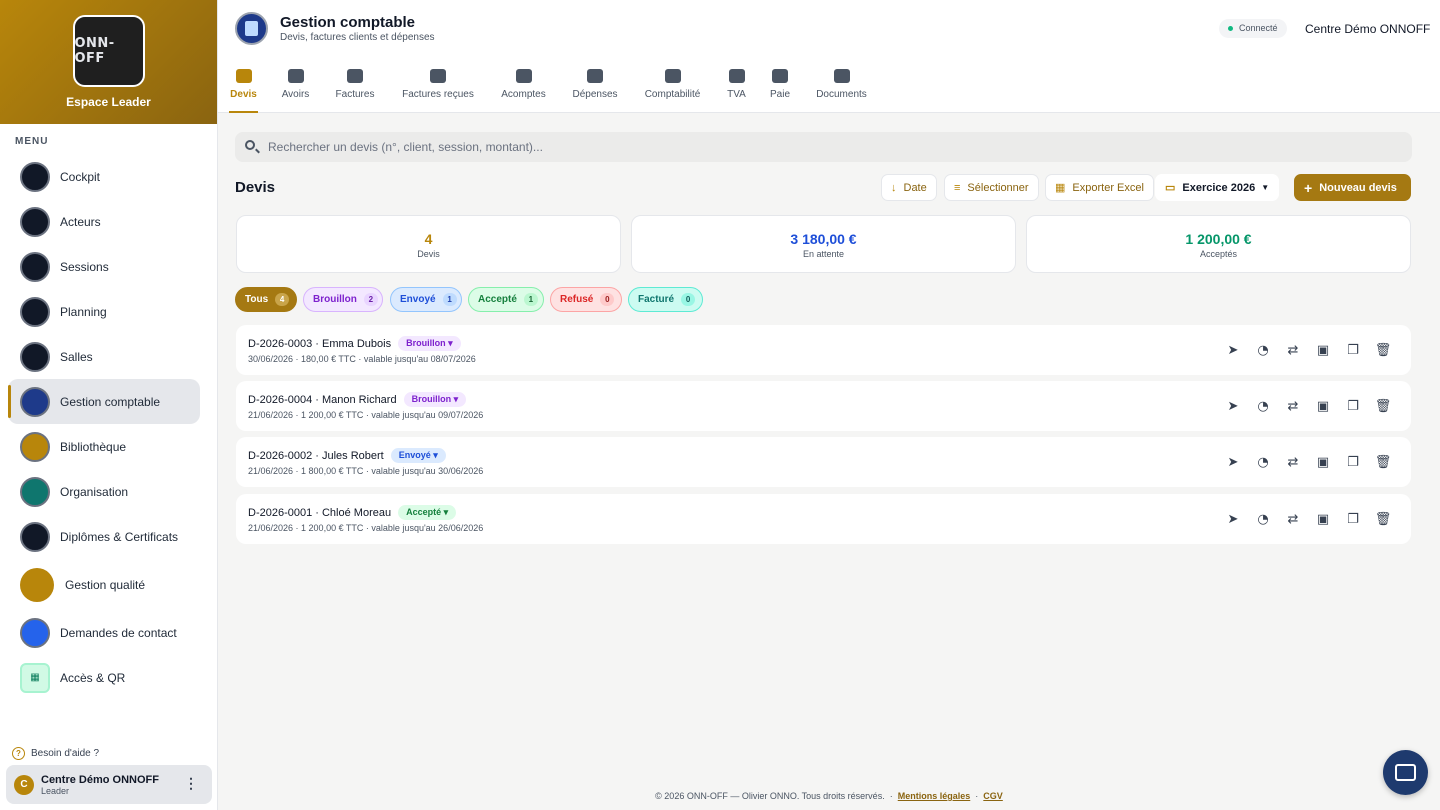 This screenshot has height=810, width=1440. What do you see at coordinates (841, 89) in the screenshot?
I see `tab-documents: Documents` at bounding box center [841, 89].